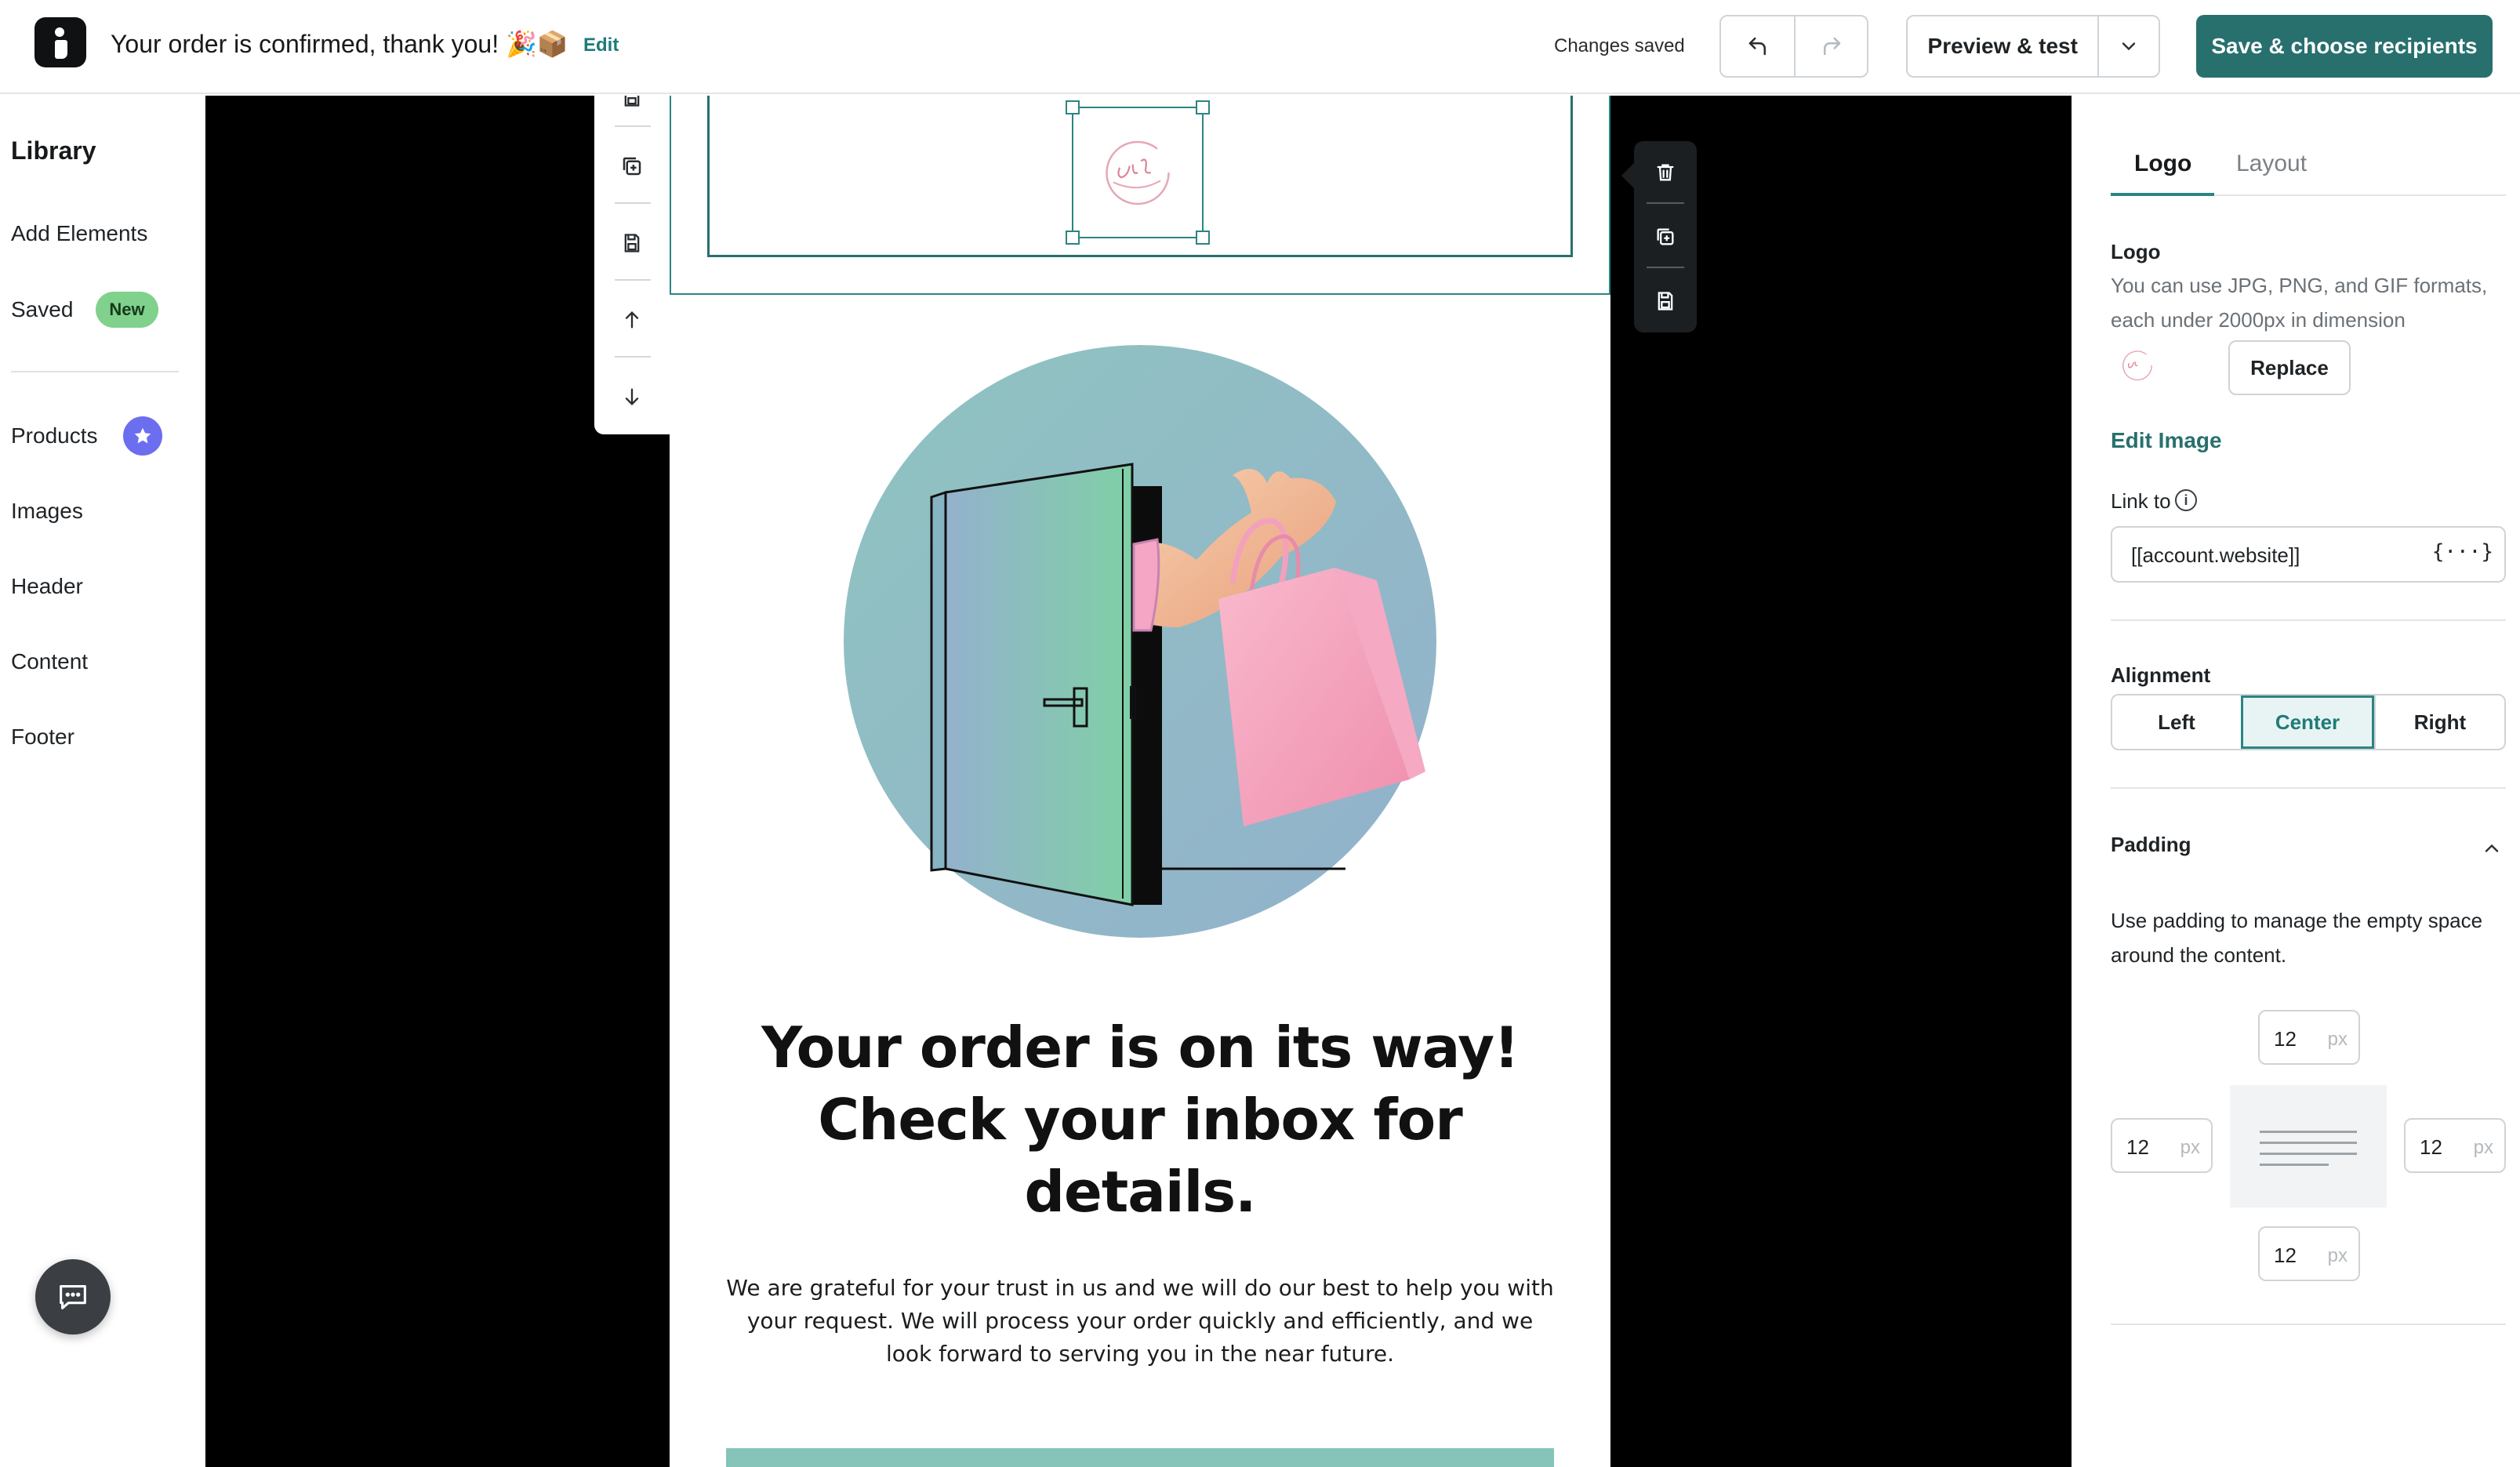  What do you see at coordinates (2215, 555) in the screenshot?
I see `link-url-value: [[account.website]]` at bounding box center [2215, 555].